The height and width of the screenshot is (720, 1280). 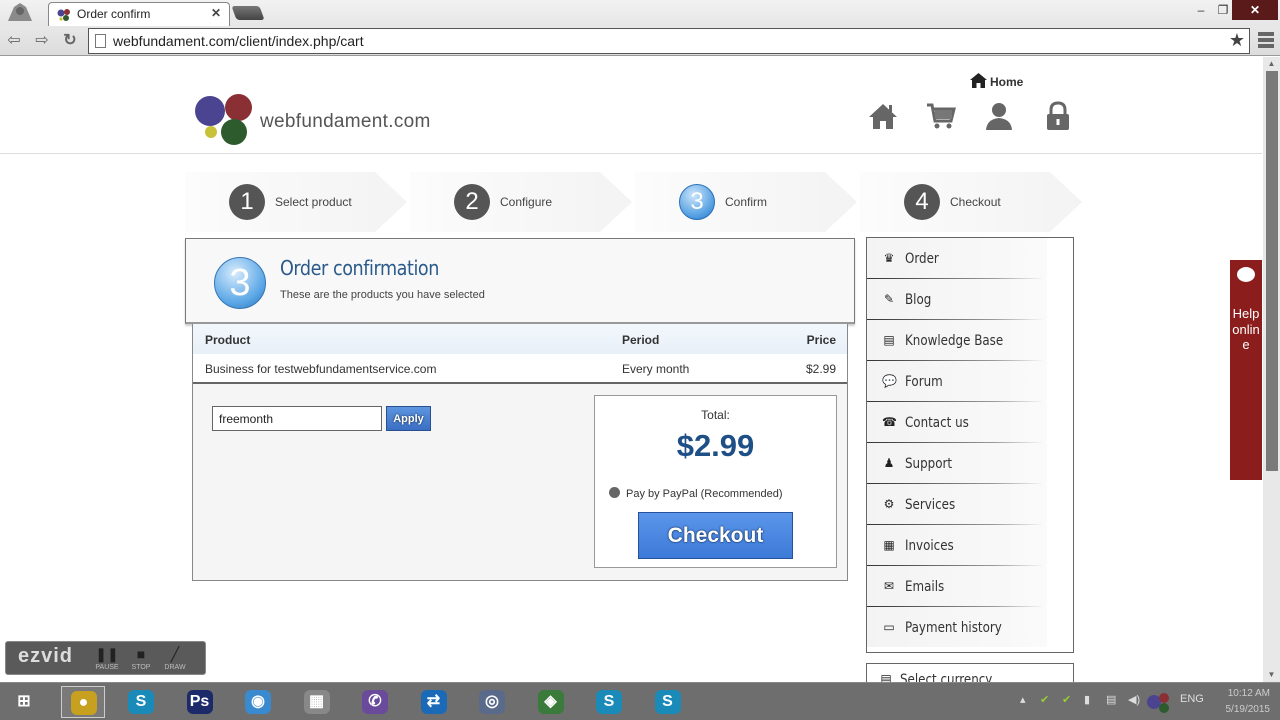 I want to click on user-icon, so click(x=999, y=116).